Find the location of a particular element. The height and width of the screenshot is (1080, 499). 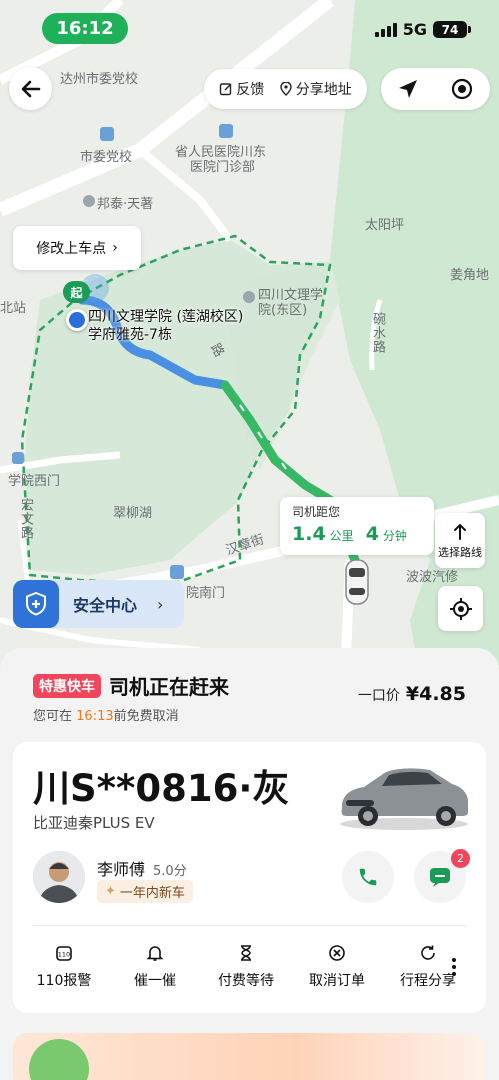

select-route-button: 选择路线 is located at coordinates (460, 540).